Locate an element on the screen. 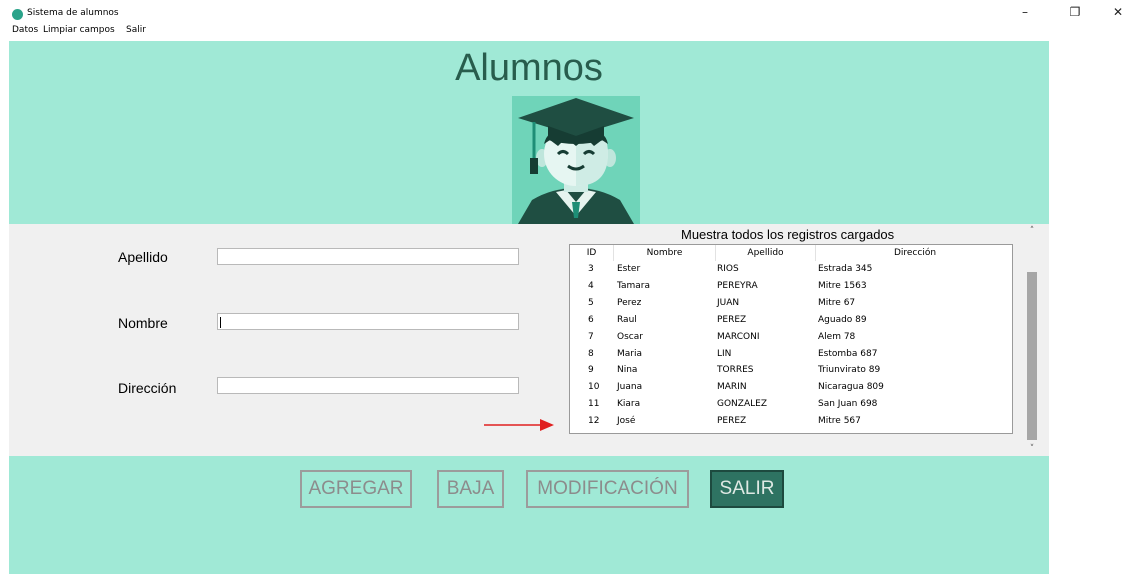  cell-direccion: Estrada 345 is located at coordinates (845, 269).